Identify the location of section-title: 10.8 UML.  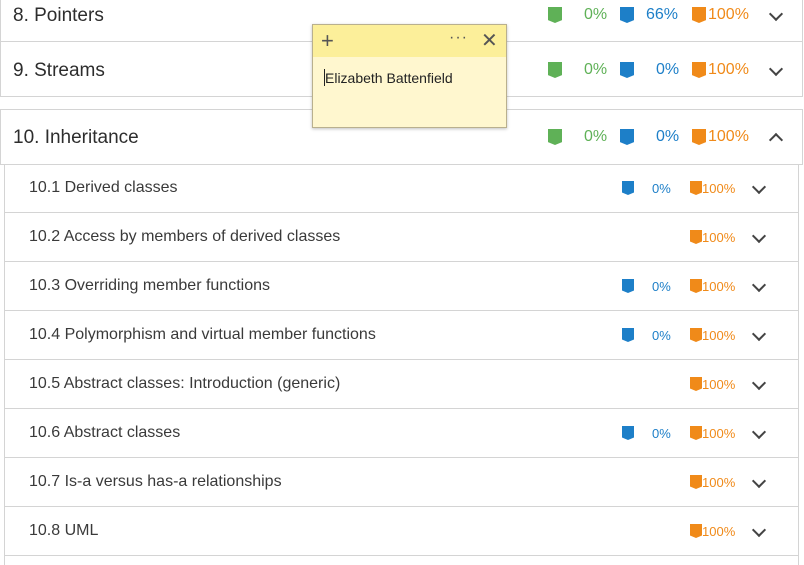
(64, 530).